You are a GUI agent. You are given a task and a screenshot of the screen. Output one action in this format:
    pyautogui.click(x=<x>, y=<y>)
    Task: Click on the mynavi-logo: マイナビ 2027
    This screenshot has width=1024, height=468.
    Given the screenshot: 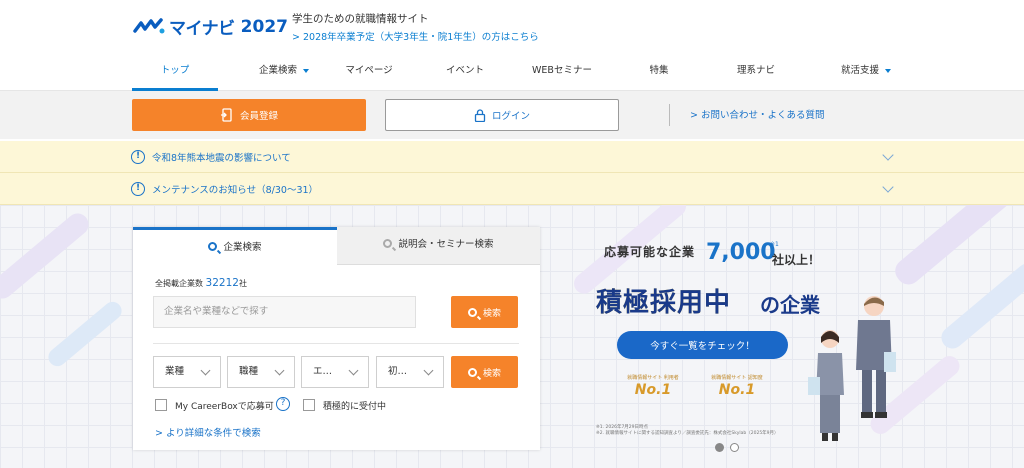 What is the action you would take?
    pyautogui.click(x=210, y=26)
    